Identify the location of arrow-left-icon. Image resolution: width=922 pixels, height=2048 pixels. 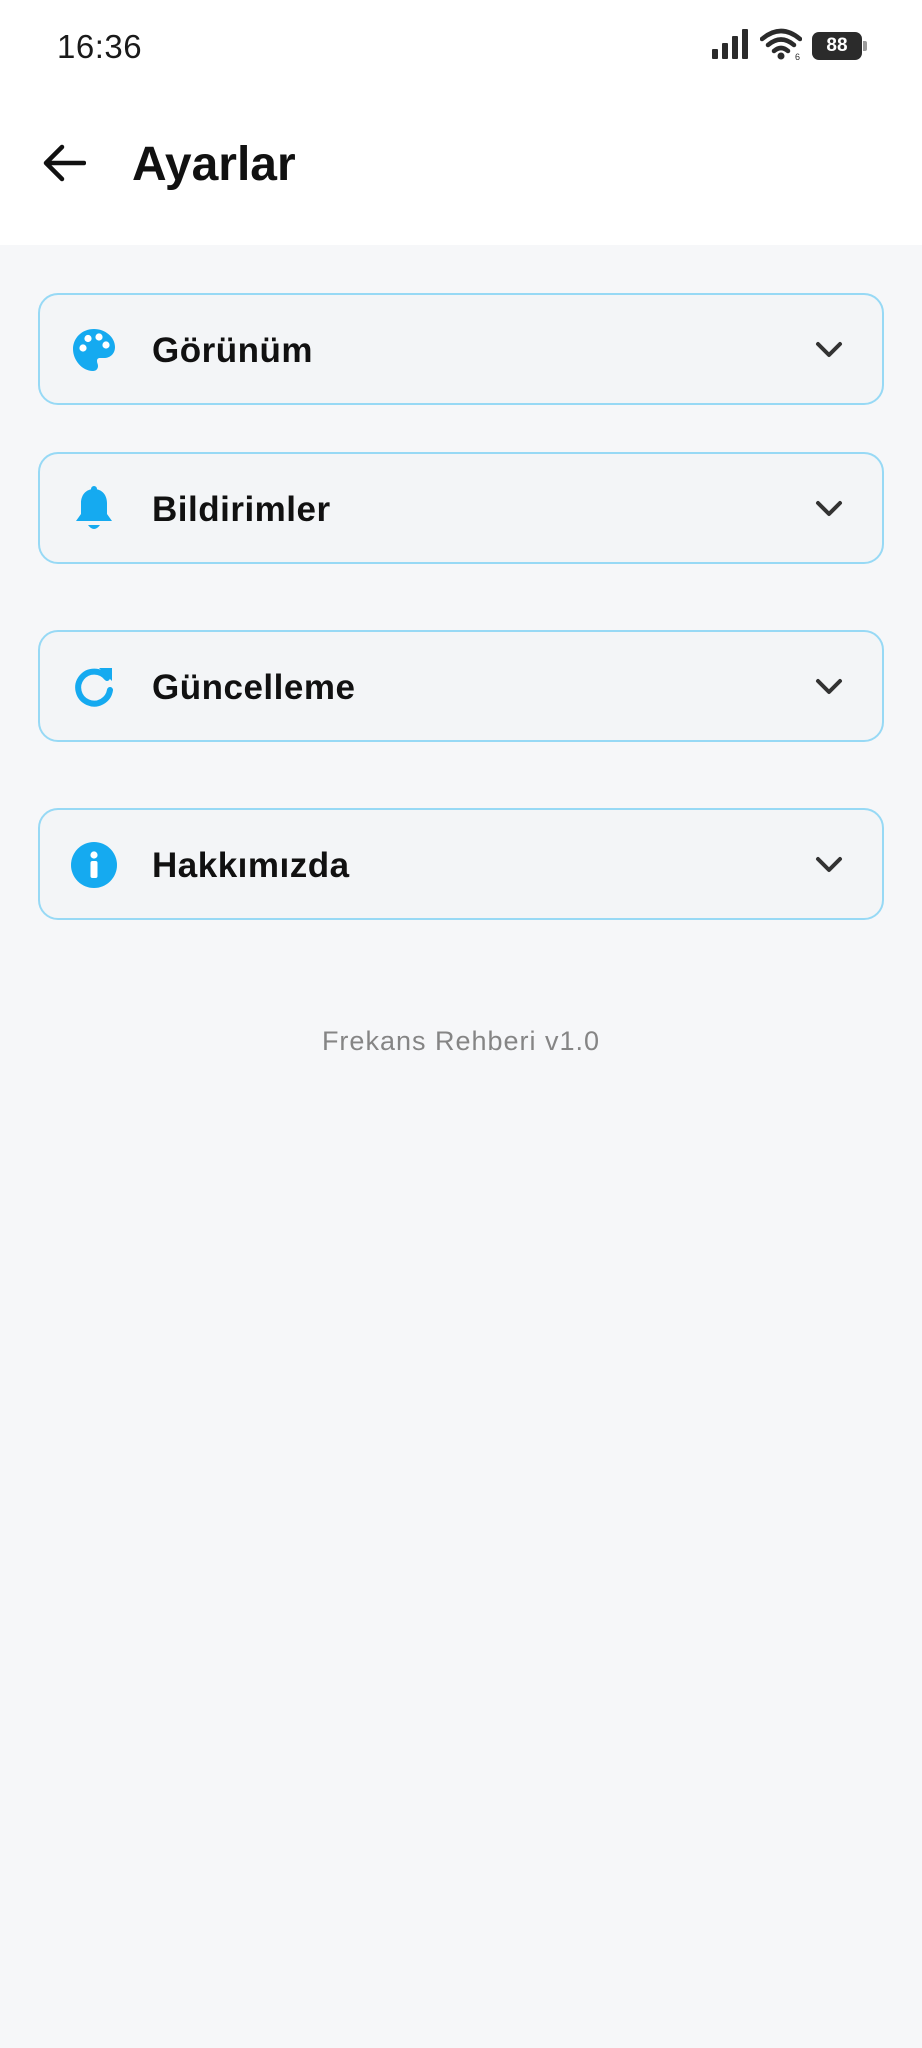
(64, 165).